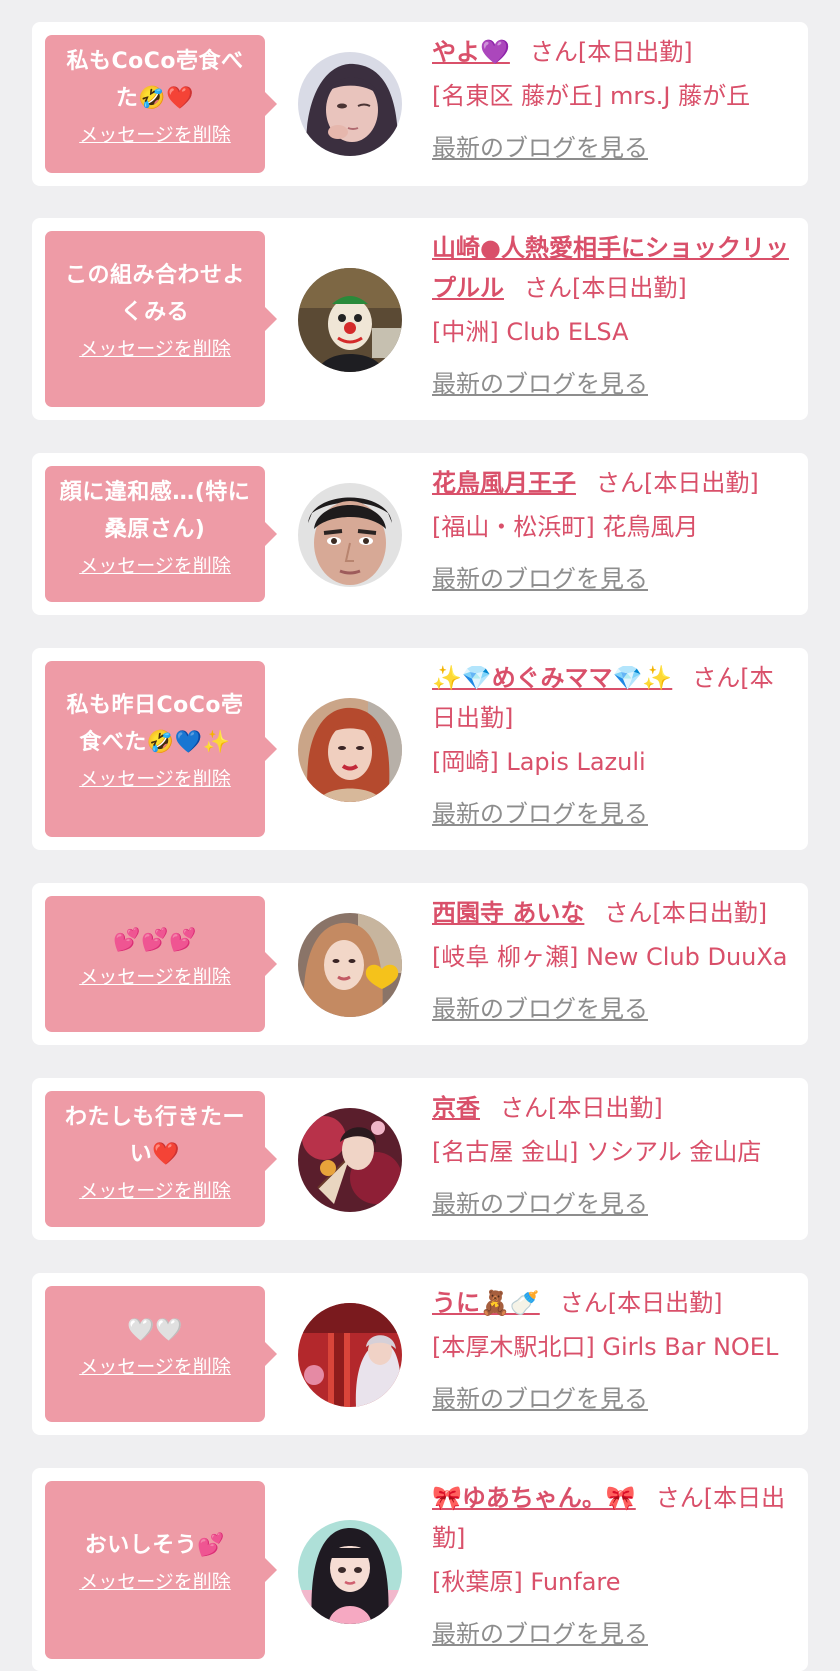  I want to click on name-line: 西園寺 あいな さん[本日出勤], so click(614, 913).